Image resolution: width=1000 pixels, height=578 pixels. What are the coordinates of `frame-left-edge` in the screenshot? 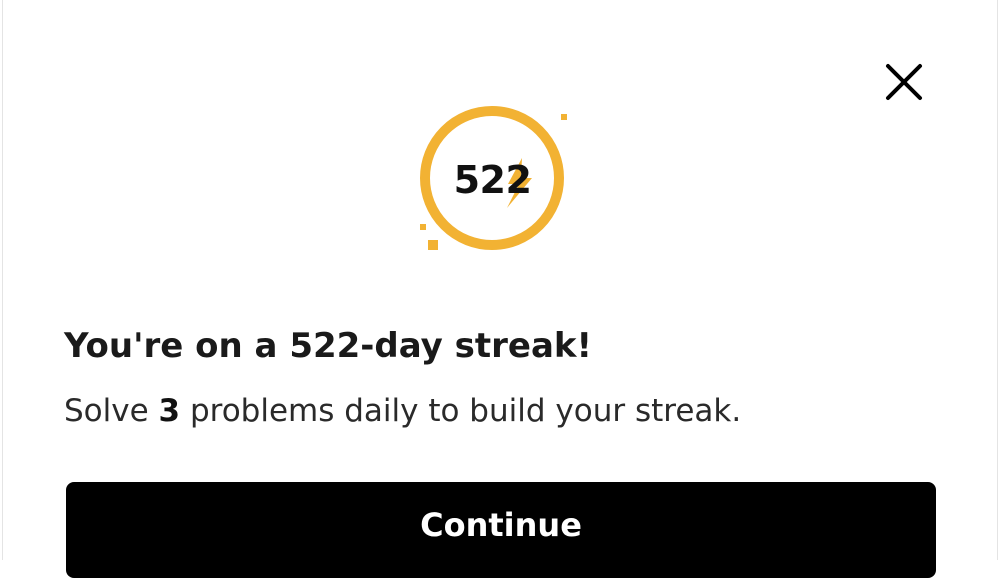 It's located at (2, 280).